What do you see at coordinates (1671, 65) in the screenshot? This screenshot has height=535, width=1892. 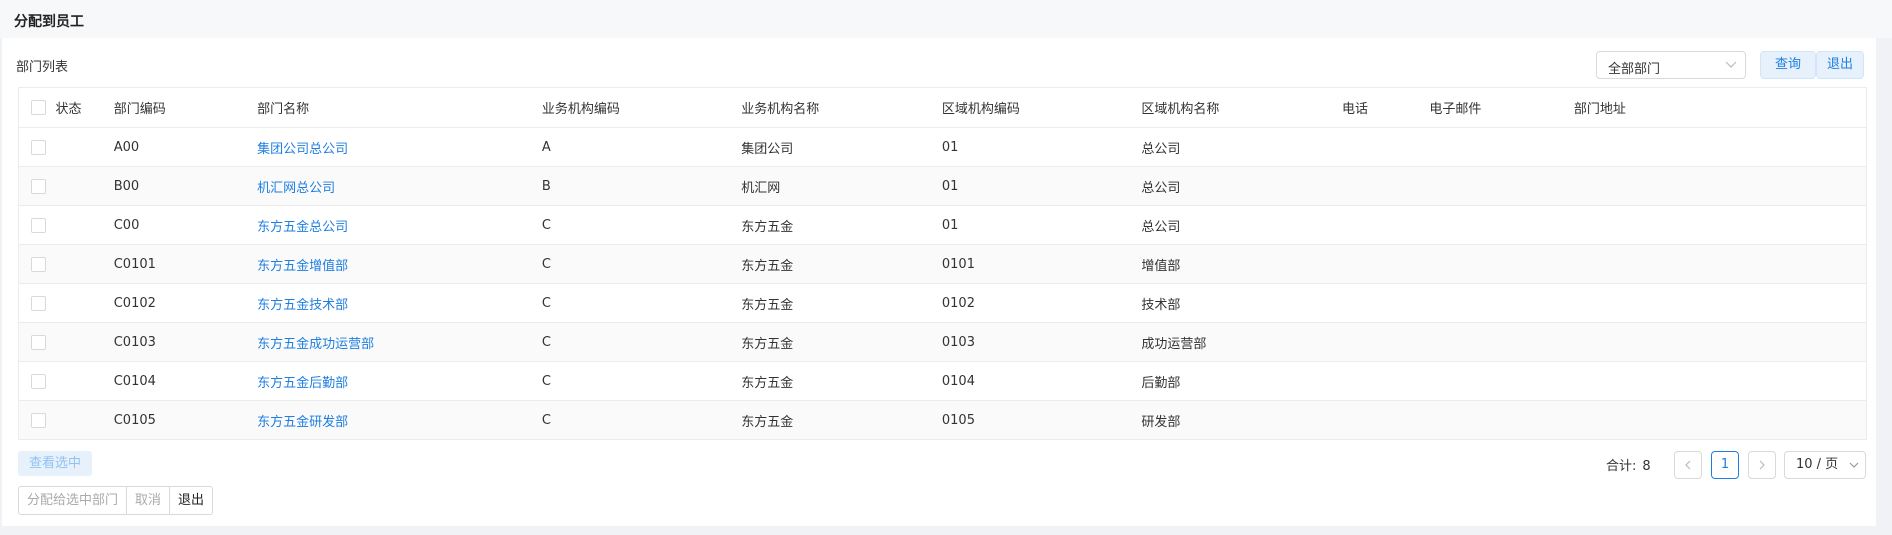 I see `department-select: 全部部门` at bounding box center [1671, 65].